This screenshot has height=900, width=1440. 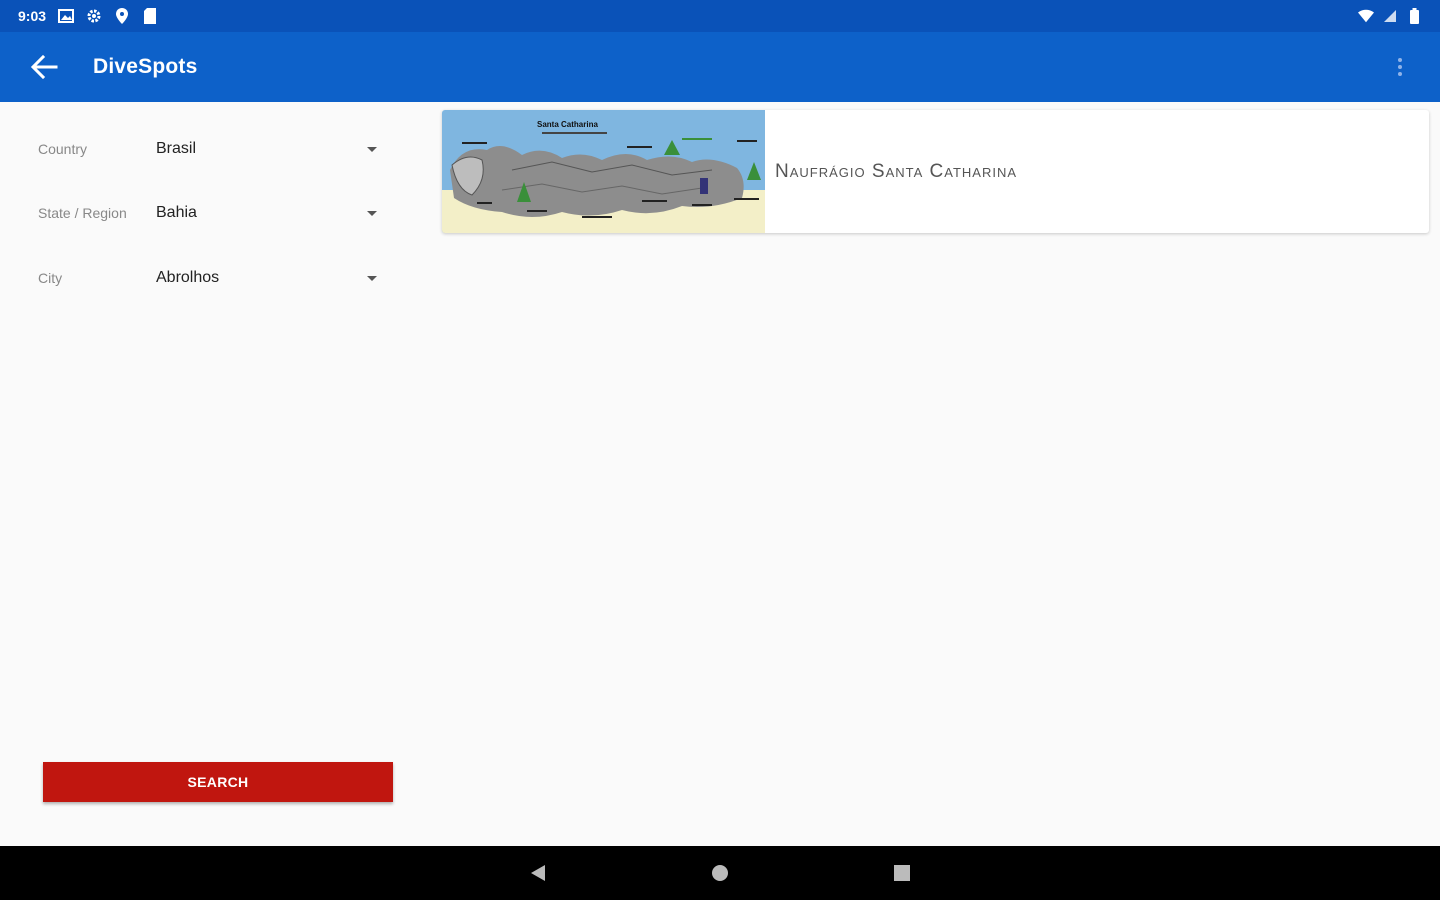 I want to click on home-circle-icon, so click(x=720, y=873).